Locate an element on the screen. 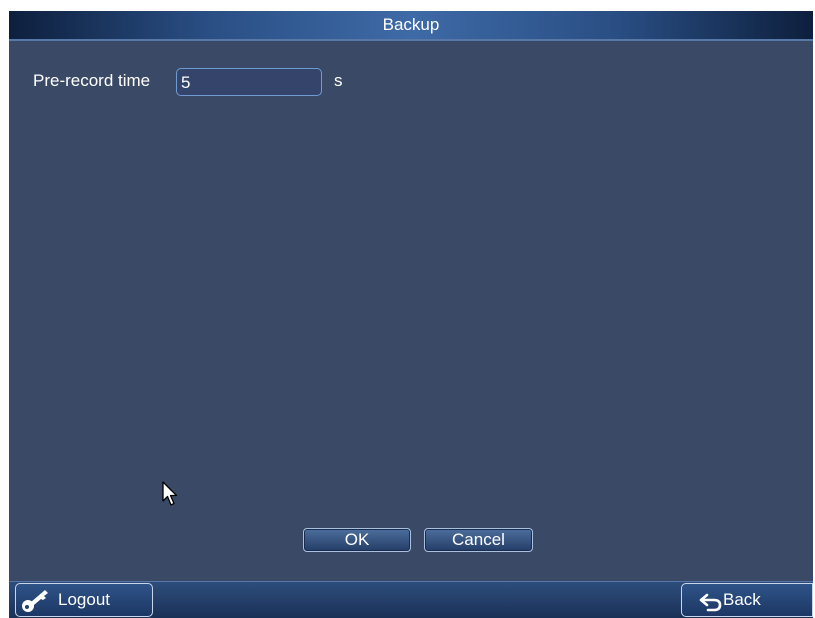 The height and width of the screenshot is (618, 815). mouse-cursor-icon is located at coordinates (170, 493).